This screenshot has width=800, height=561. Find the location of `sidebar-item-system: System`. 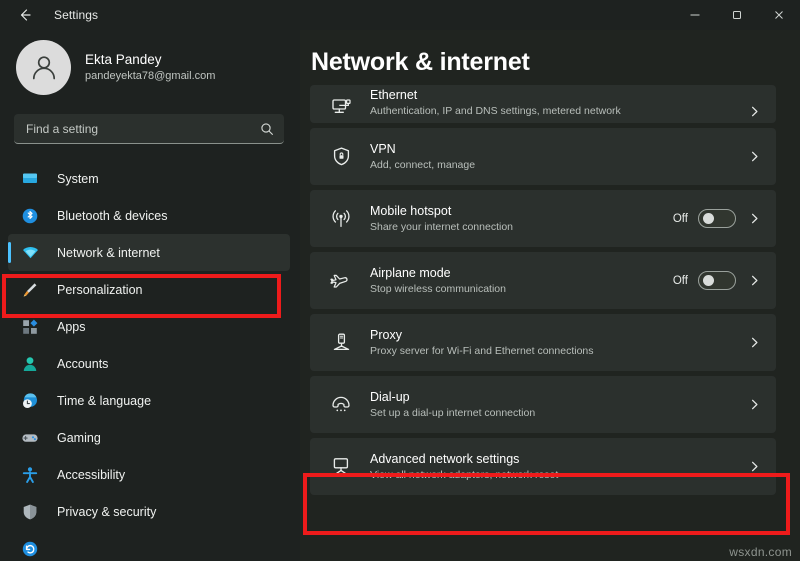

sidebar-item-system: System is located at coordinates (149, 178).